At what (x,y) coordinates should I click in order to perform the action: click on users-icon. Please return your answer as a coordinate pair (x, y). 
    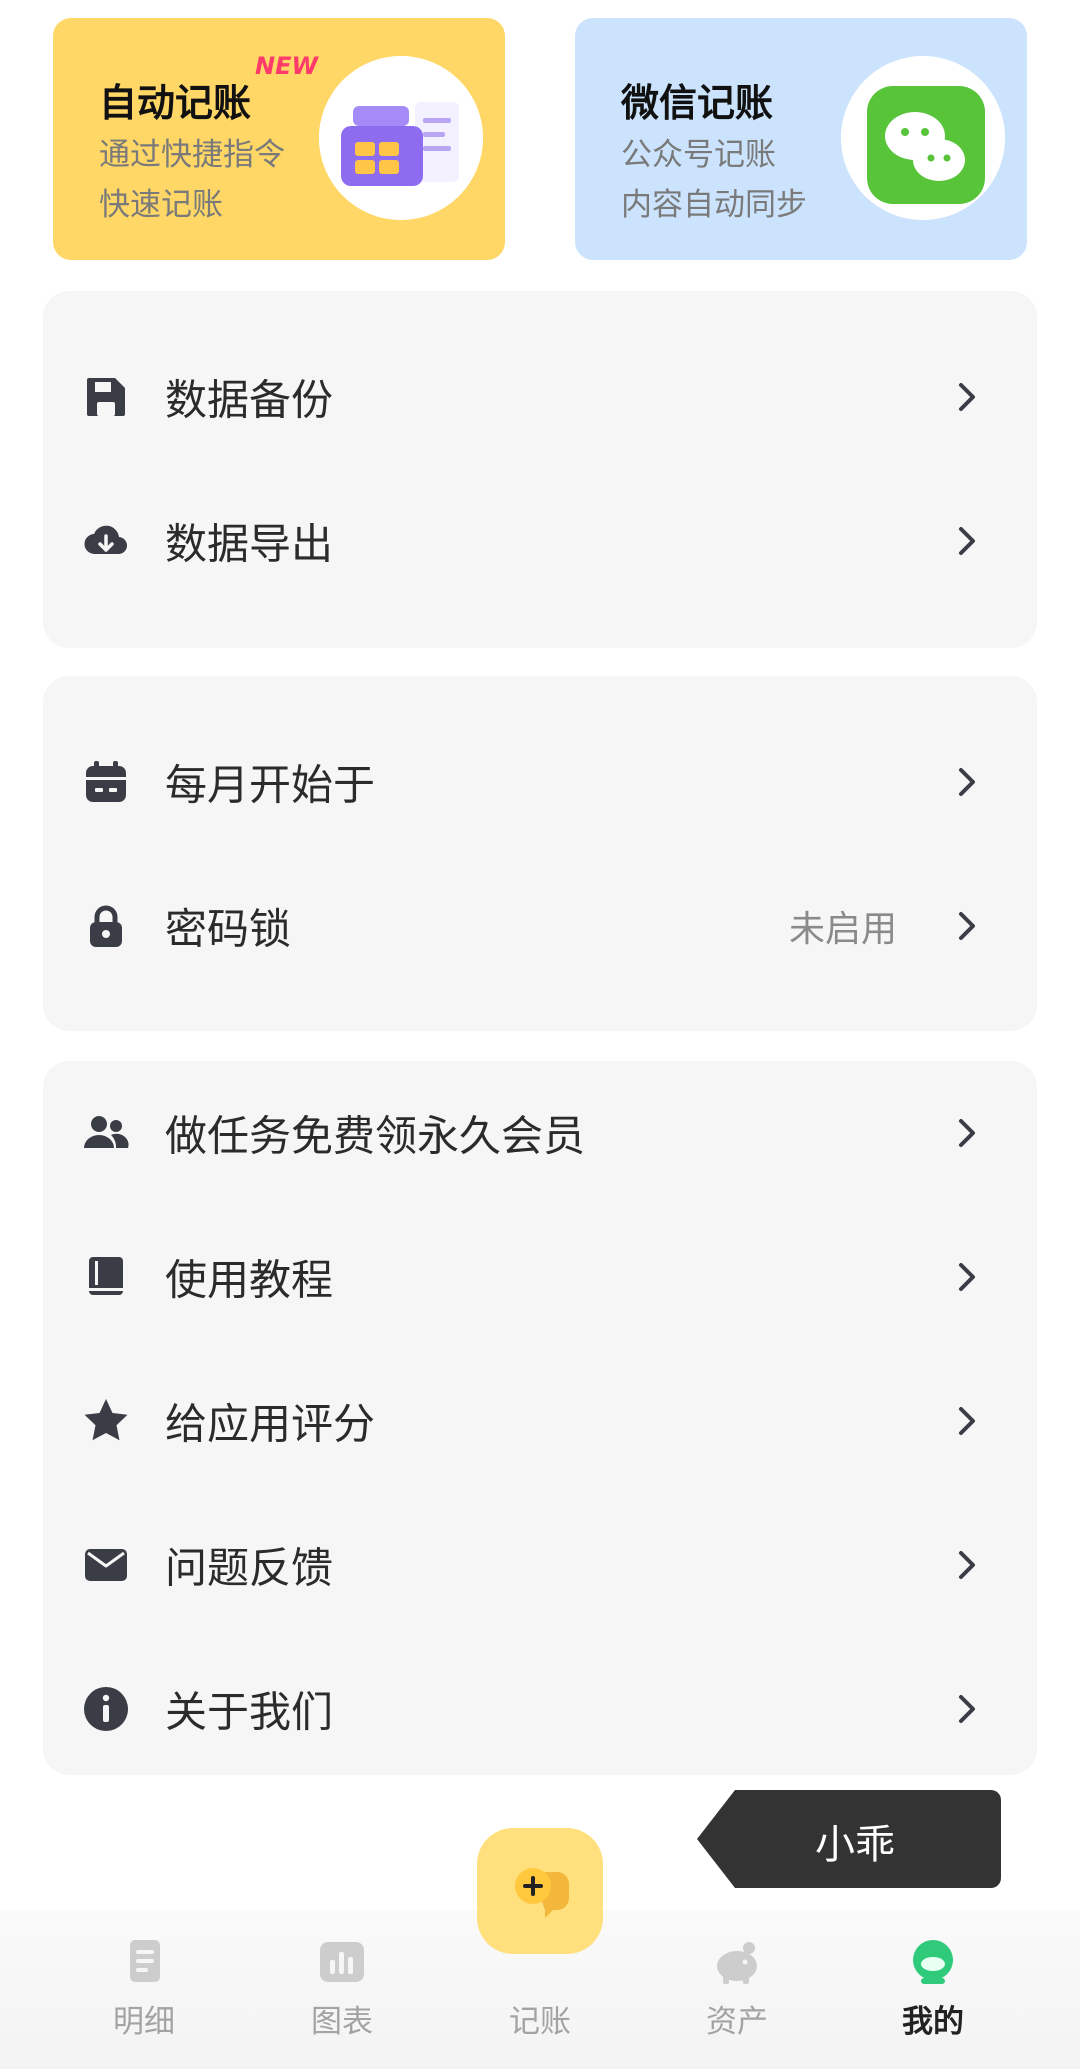
    Looking at the image, I should click on (106, 1132).